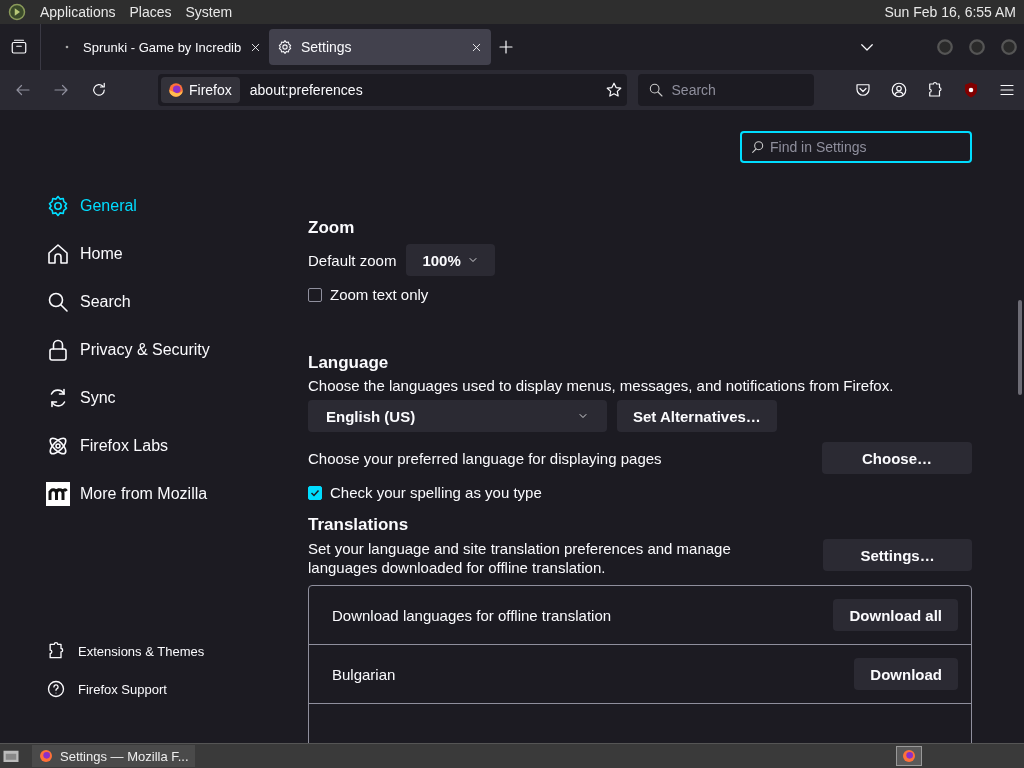 Image resolution: width=1024 pixels, height=768 pixels. Describe the element at coordinates (693, 90) in the screenshot. I see `search-placeholder: Search` at that location.